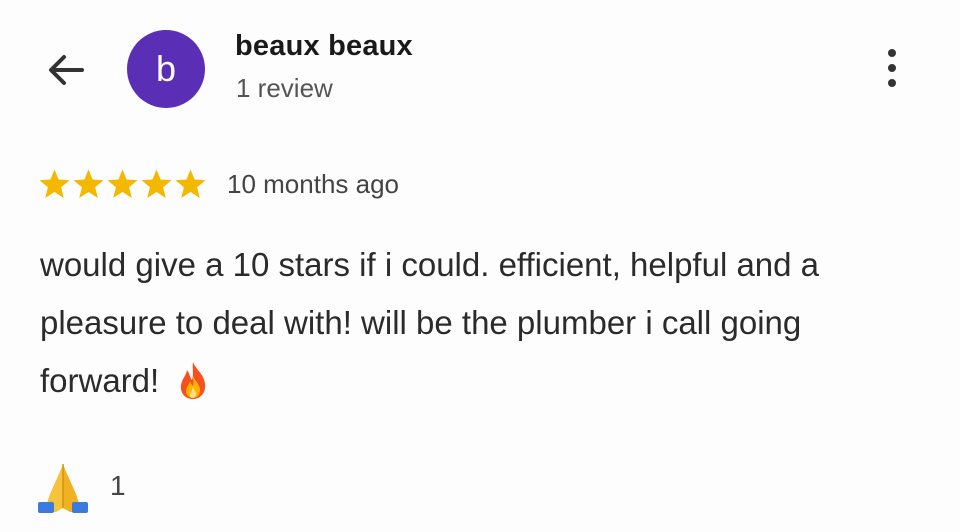 The width and height of the screenshot is (960, 532). I want to click on arrow-left-icon, so click(66, 70).